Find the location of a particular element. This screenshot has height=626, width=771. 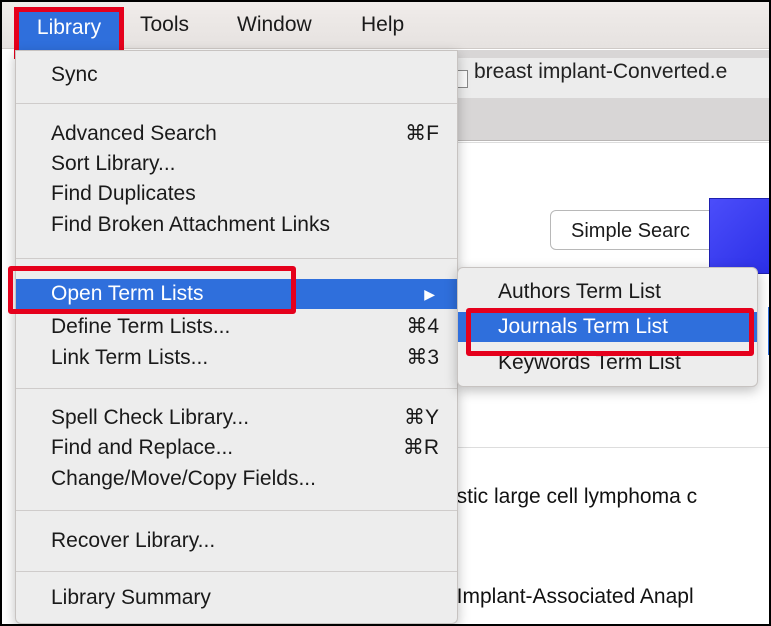

blue-overlay-shape is located at coordinates (739, 236).